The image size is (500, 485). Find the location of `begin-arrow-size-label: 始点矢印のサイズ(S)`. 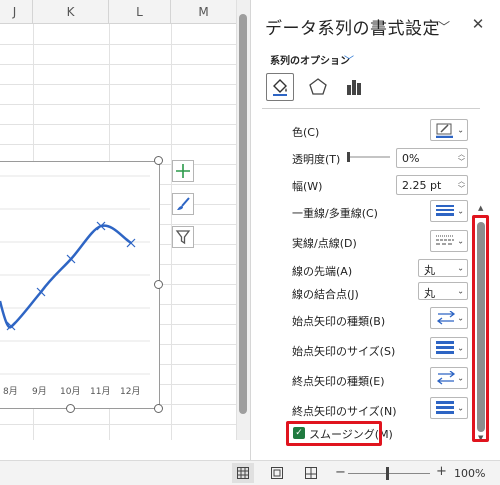

begin-arrow-size-label: 始点矢印のサイズ(S) is located at coordinates (344, 351).